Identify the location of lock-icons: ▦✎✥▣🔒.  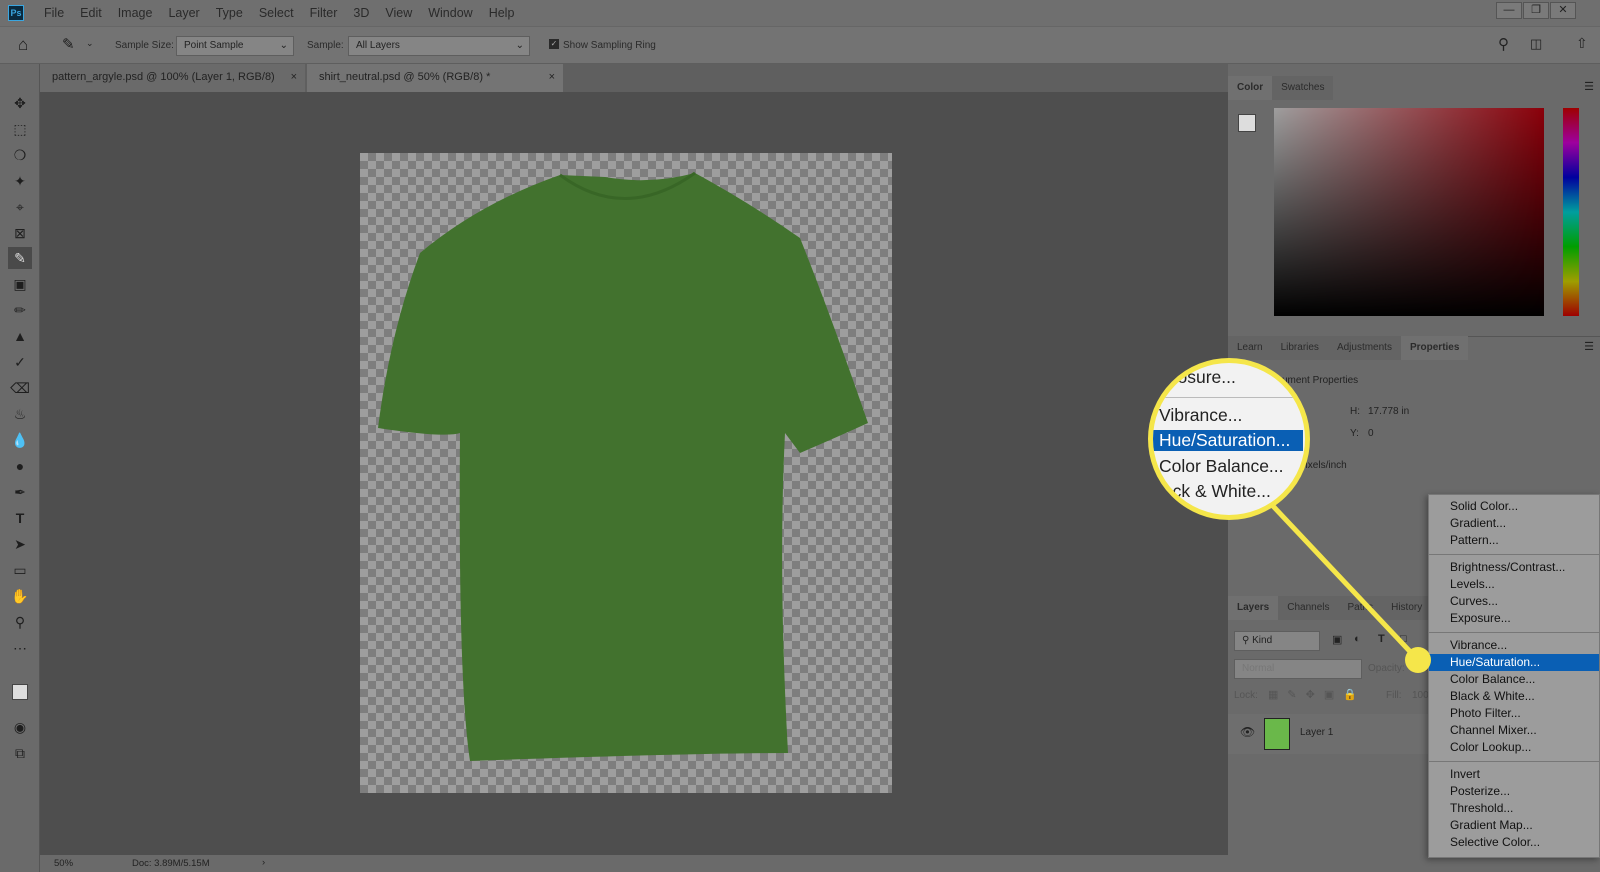
(1317, 694).